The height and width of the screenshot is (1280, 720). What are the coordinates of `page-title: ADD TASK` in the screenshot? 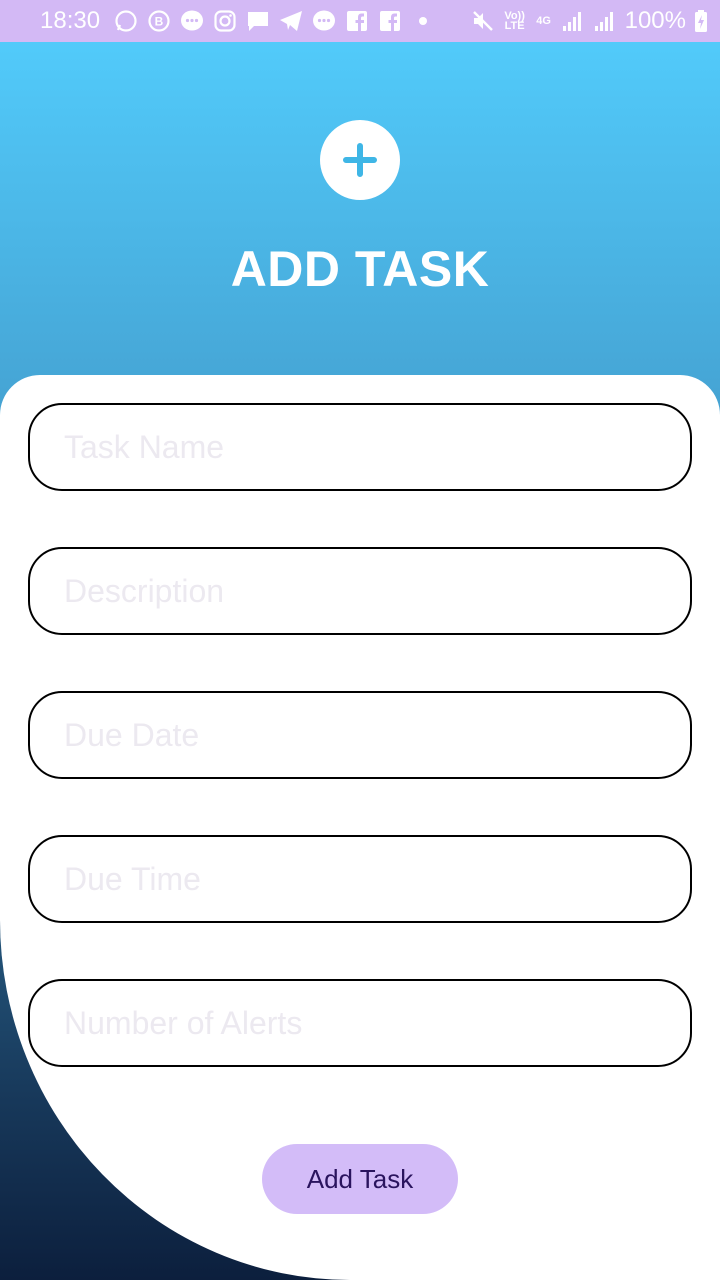 It's located at (360, 269).